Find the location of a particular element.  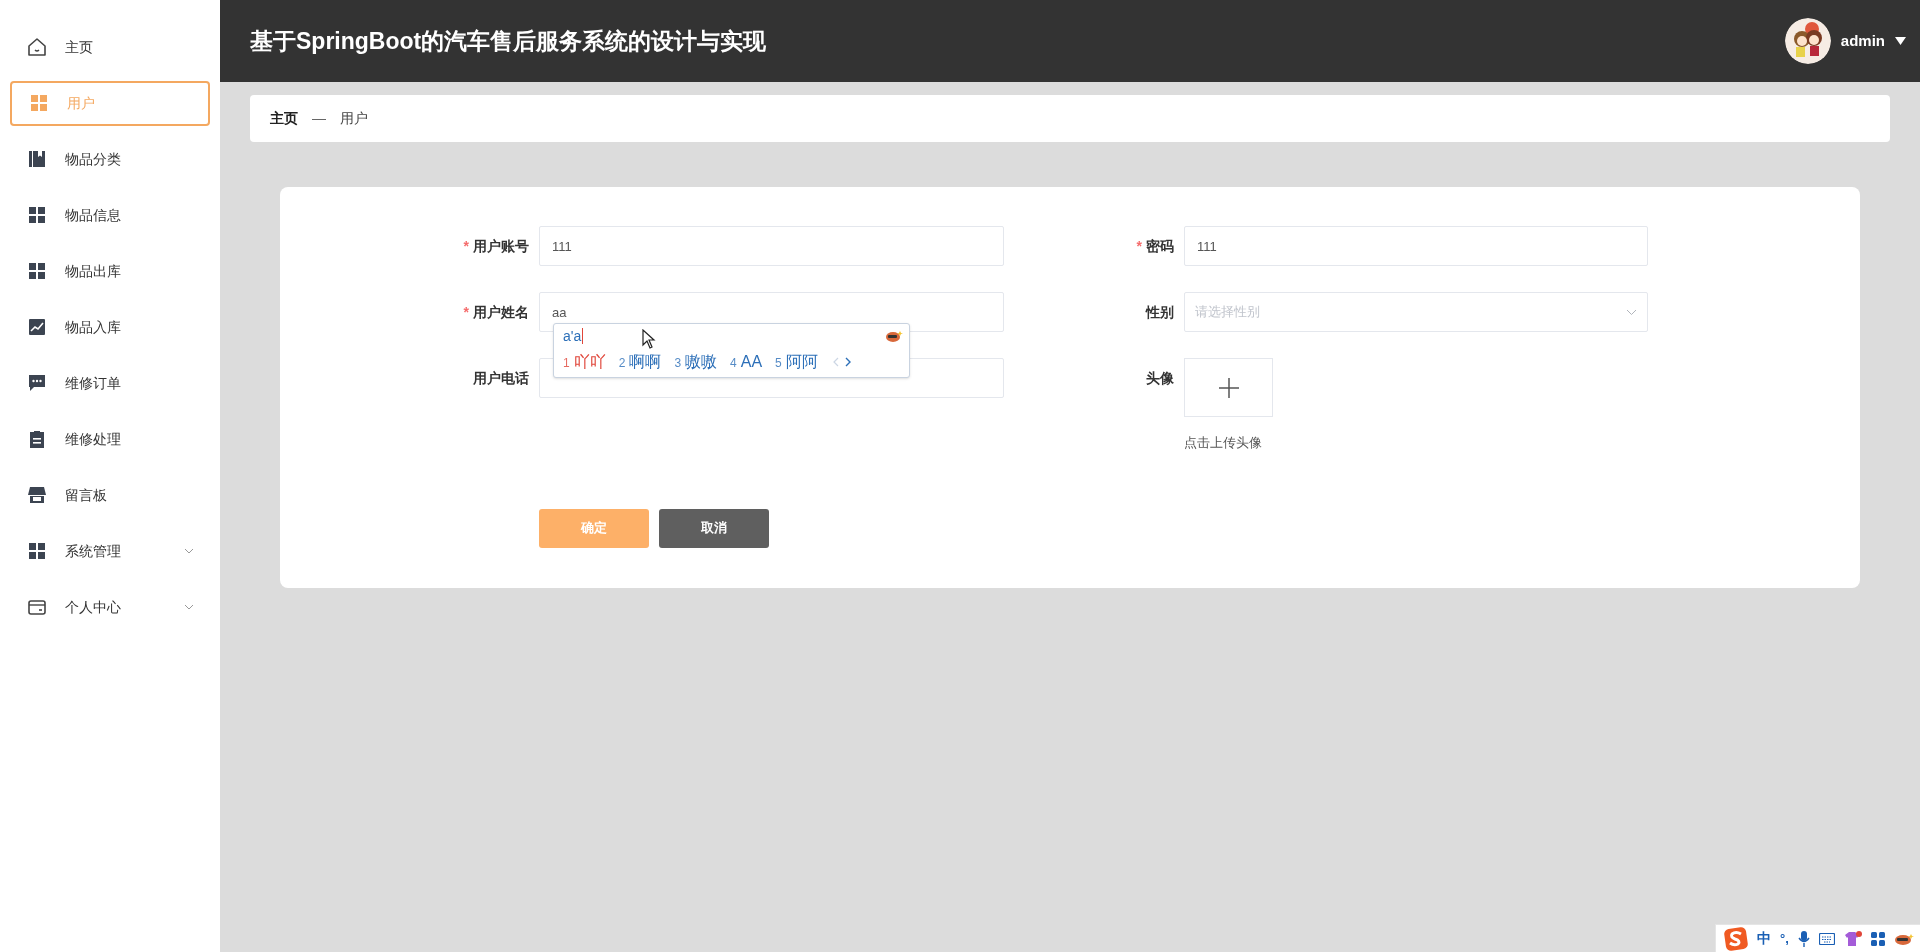

sidebar-item: 物品信息 is located at coordinates (110, 215).